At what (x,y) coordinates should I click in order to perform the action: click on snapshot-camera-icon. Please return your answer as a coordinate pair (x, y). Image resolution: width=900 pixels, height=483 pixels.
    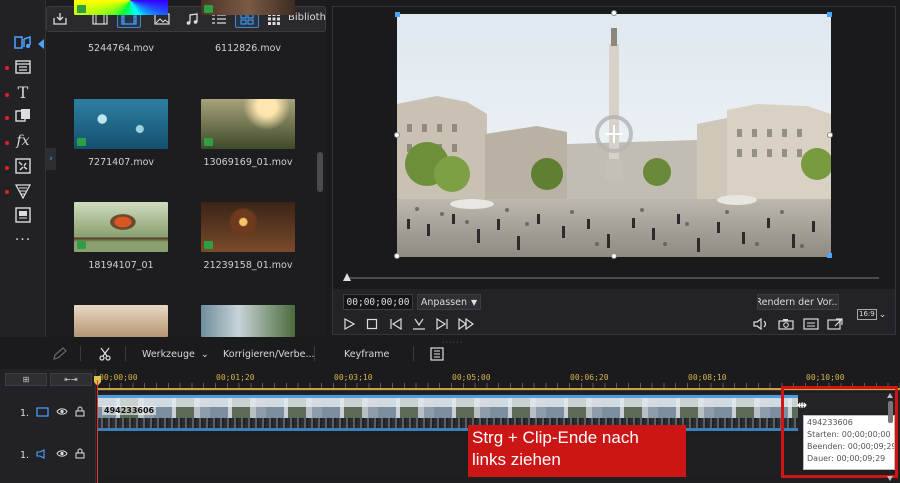
    Looking at the image, I should click on (786, 324).